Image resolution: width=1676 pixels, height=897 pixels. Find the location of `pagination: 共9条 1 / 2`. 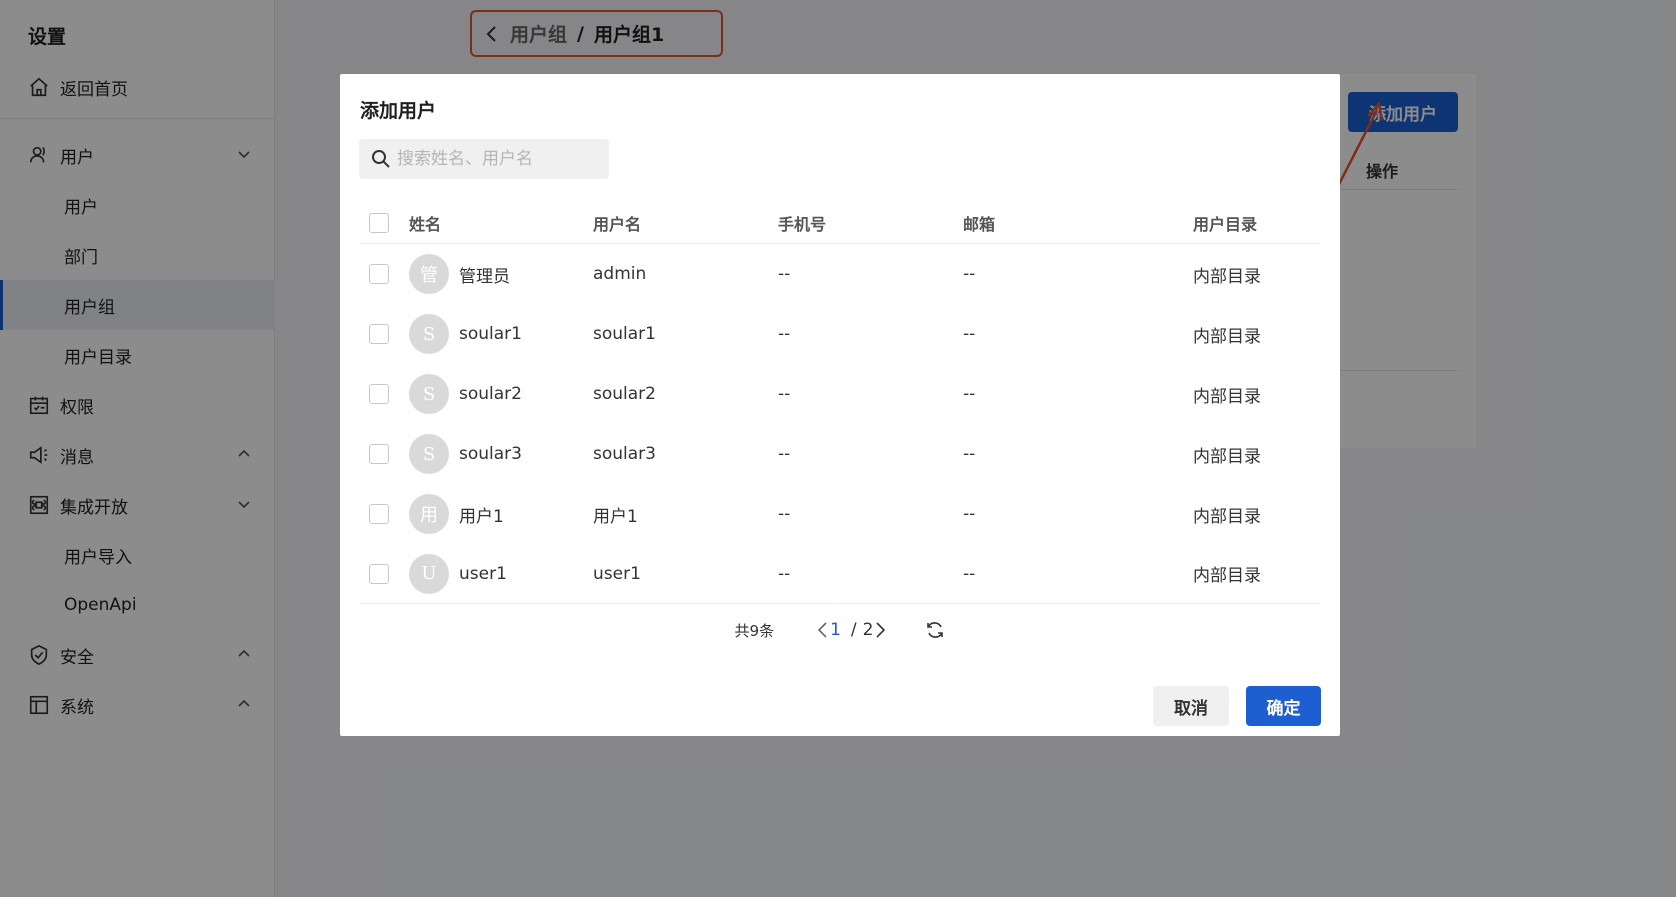

pagination: 共9条 1 / 2 is located at coordinates (840, 630).